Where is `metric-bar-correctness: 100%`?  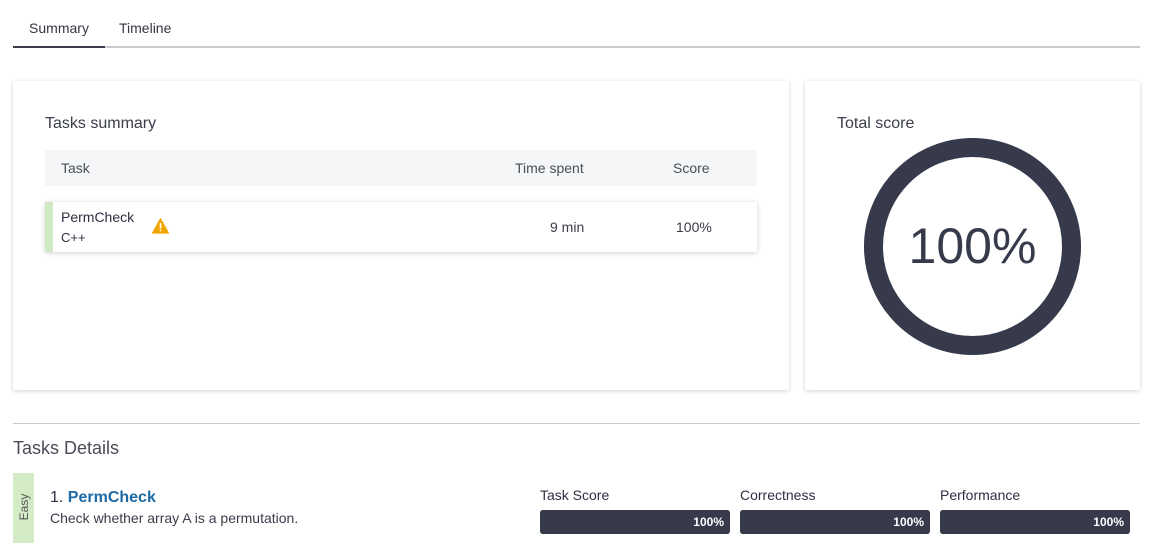
metric-bar-correctness: 100% is located at coordinates (835, 522).